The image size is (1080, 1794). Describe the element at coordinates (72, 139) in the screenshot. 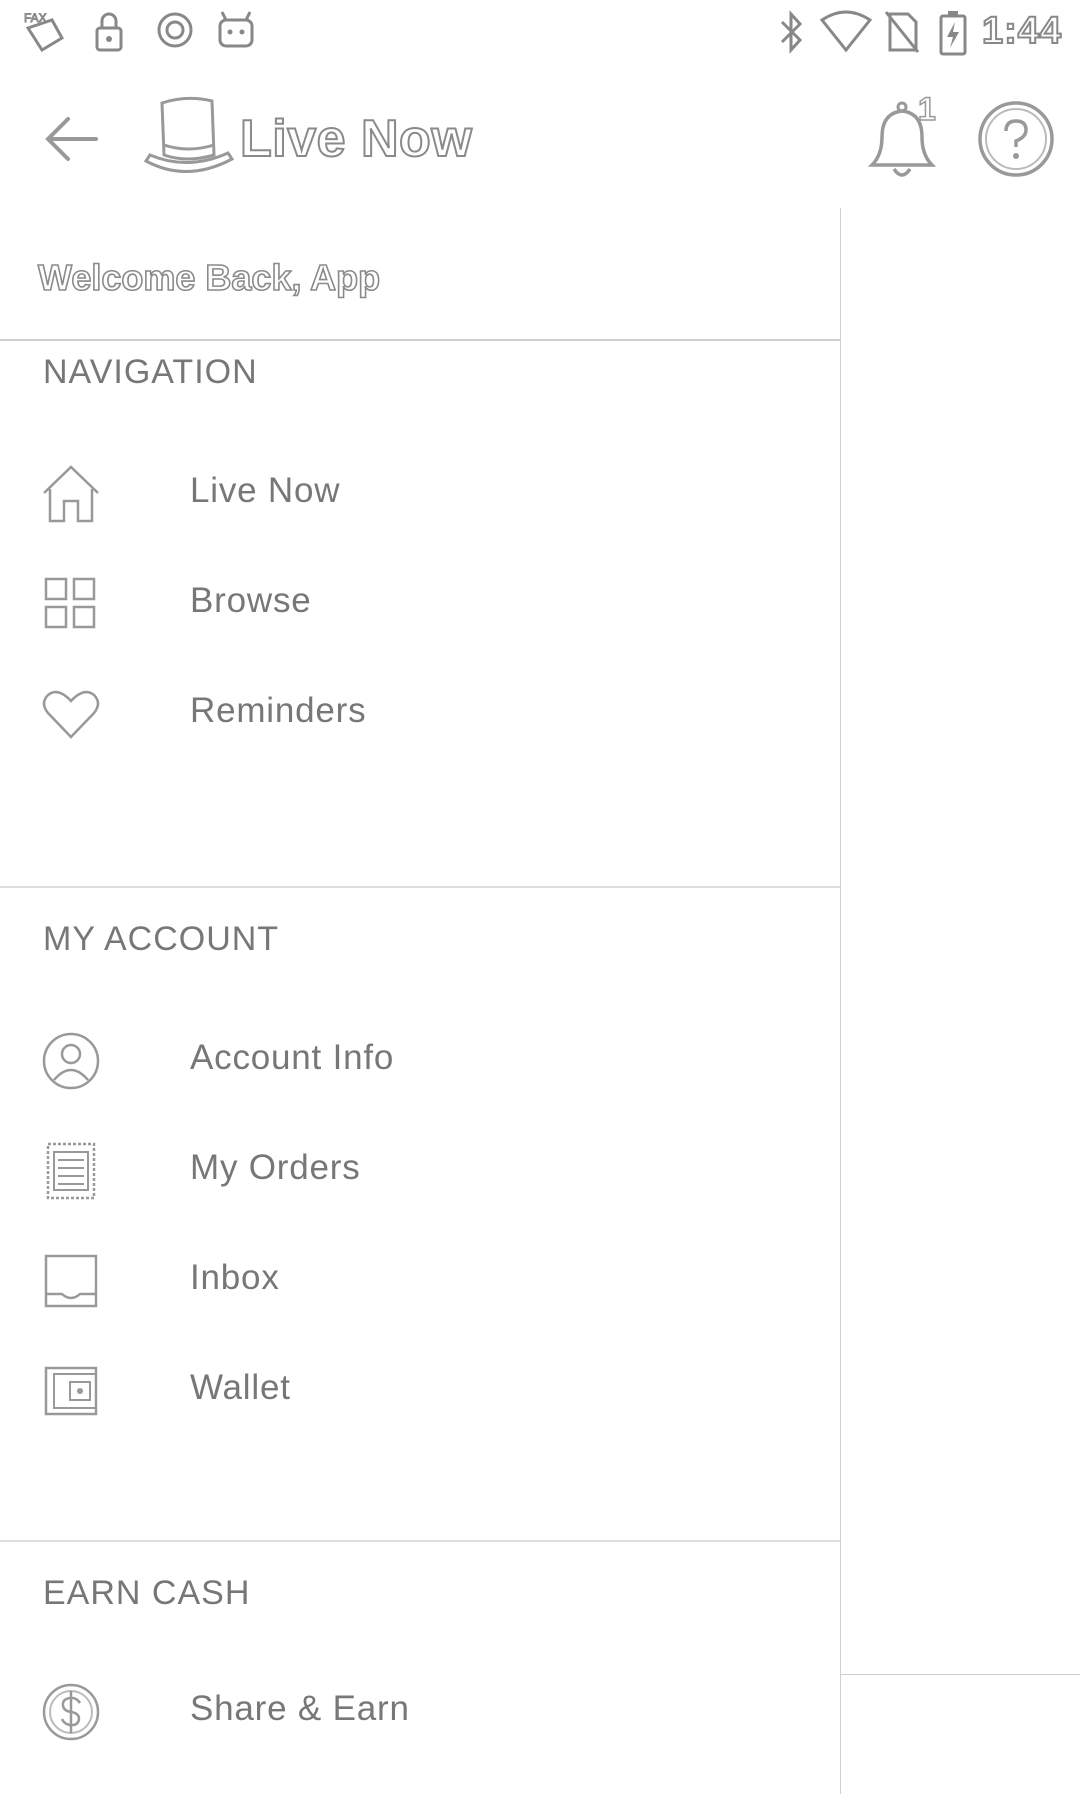

I see `back-arrow-icon` at that location.